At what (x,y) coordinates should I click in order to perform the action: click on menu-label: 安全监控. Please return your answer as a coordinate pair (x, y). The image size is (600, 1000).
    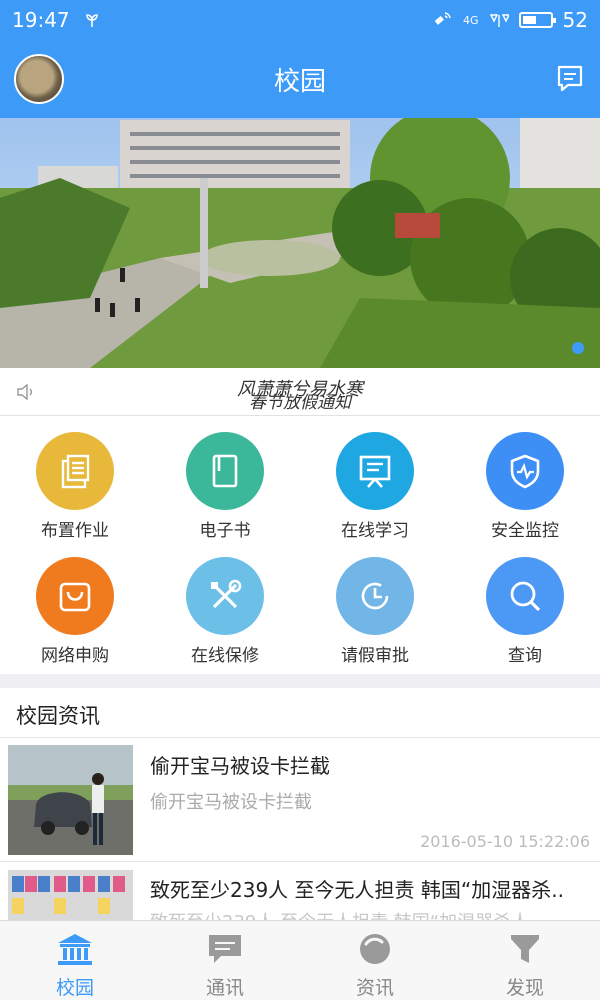
    Looking at the image, I should click on (525, 531).